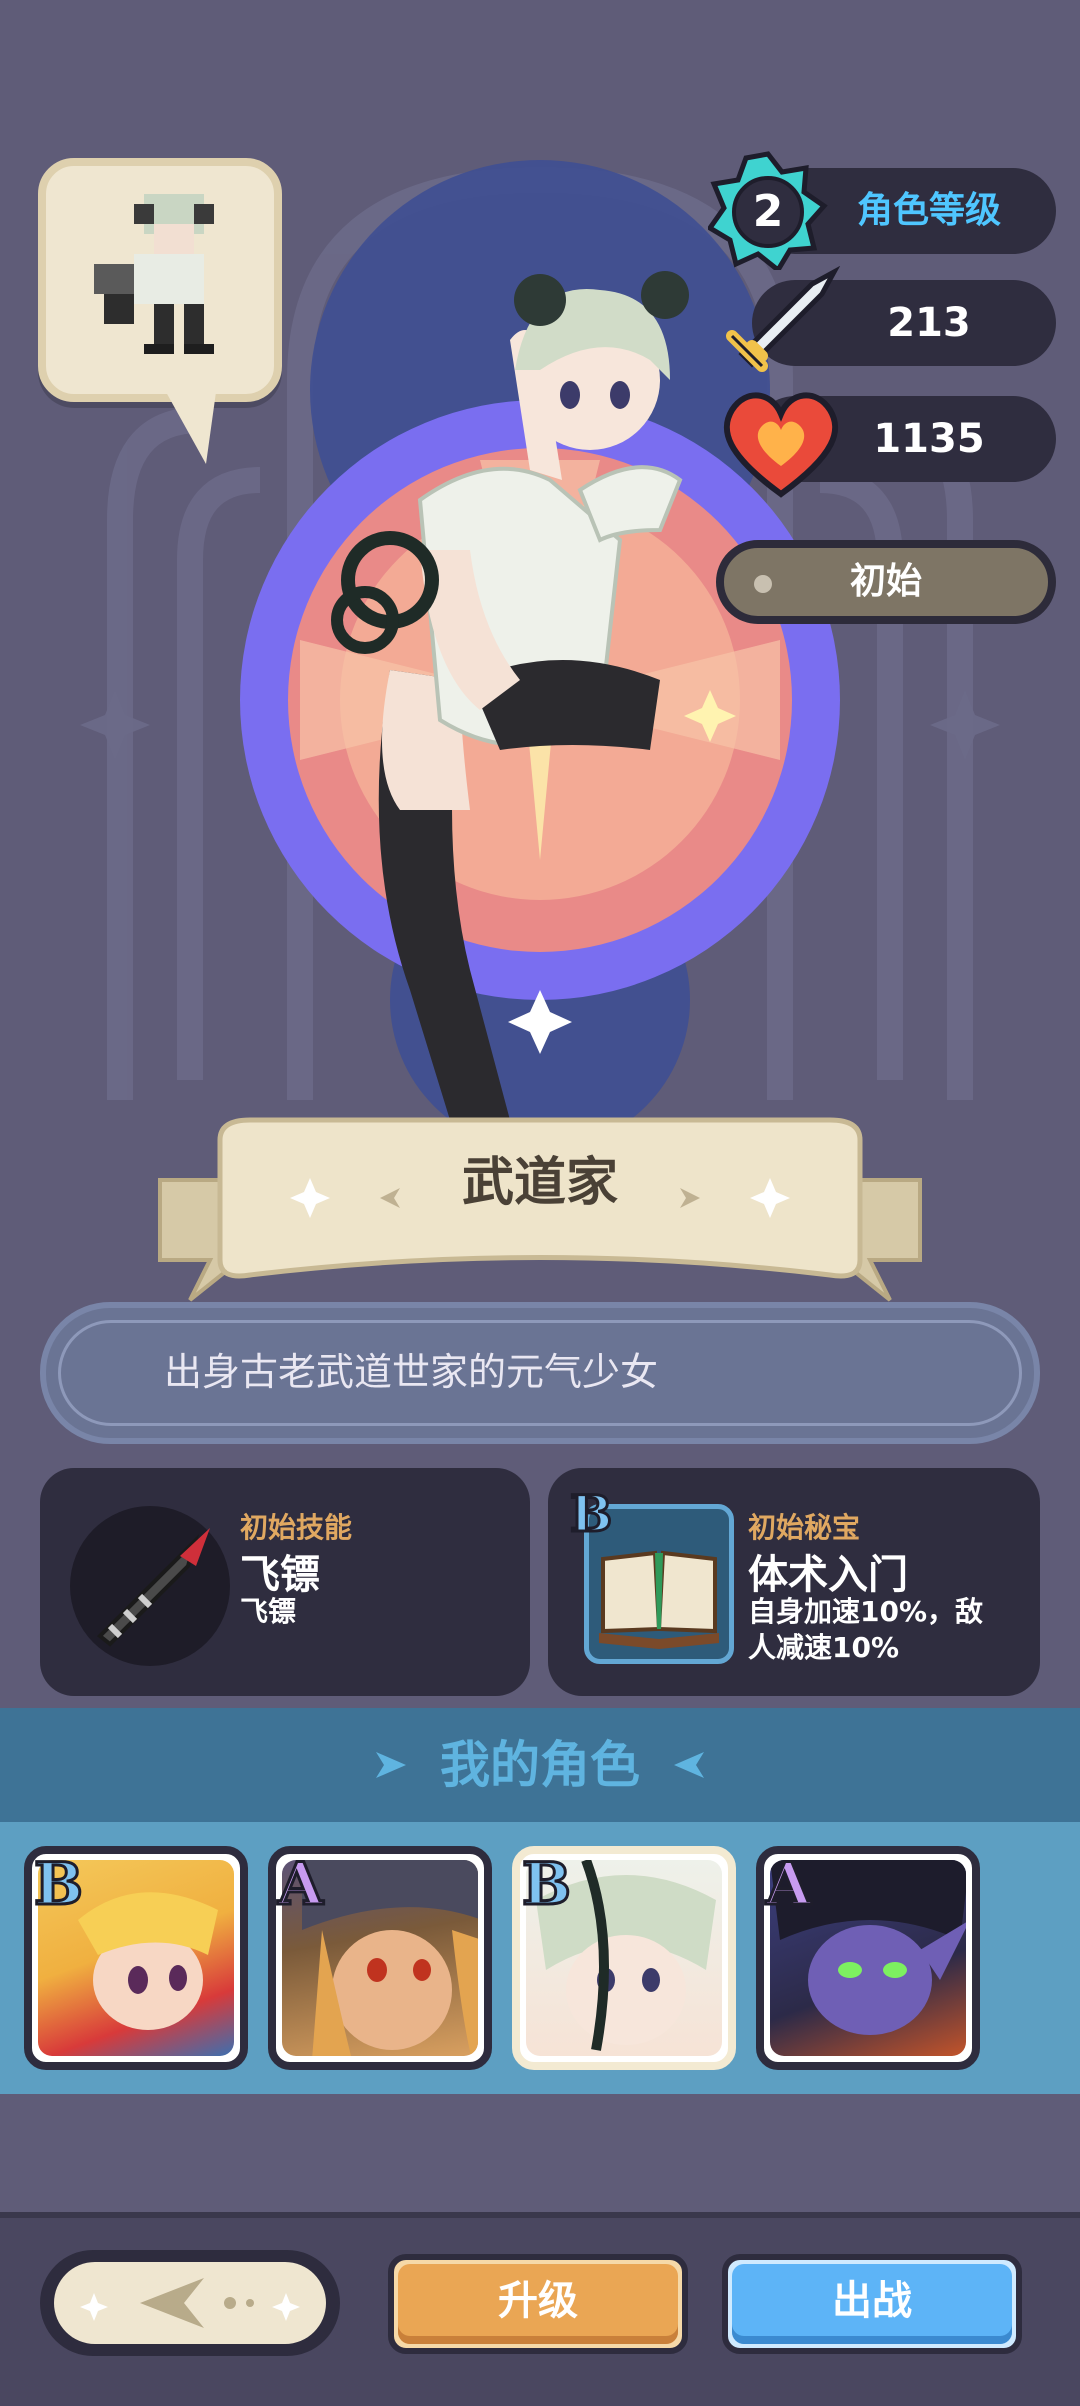 The height and width of the screenshot is (2406, 1080). Describe the element at coordinates (510, 695) in the screenshot. I see `character-illustration` at that location.